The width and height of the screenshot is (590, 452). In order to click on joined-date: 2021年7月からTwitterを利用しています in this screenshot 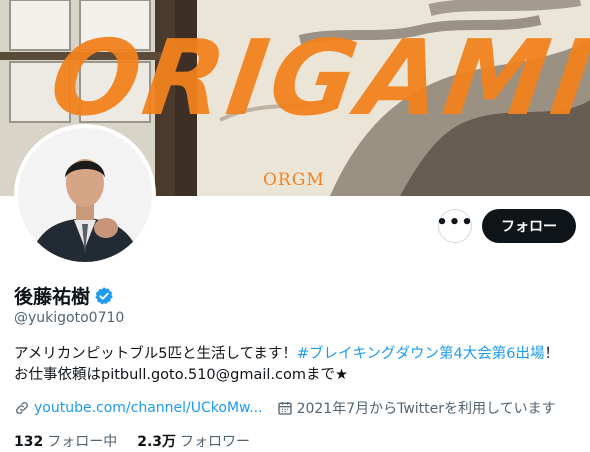, I will do `click(426, 409)`.